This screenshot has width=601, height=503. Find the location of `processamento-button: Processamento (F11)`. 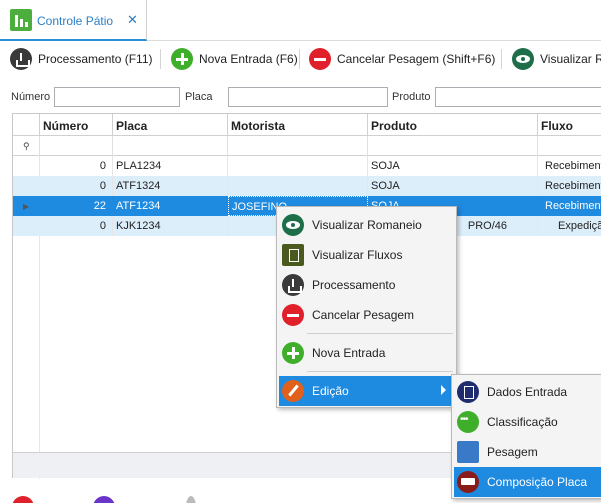

processamento-button: Processamento (F11) is located at coordinates (81, 59).